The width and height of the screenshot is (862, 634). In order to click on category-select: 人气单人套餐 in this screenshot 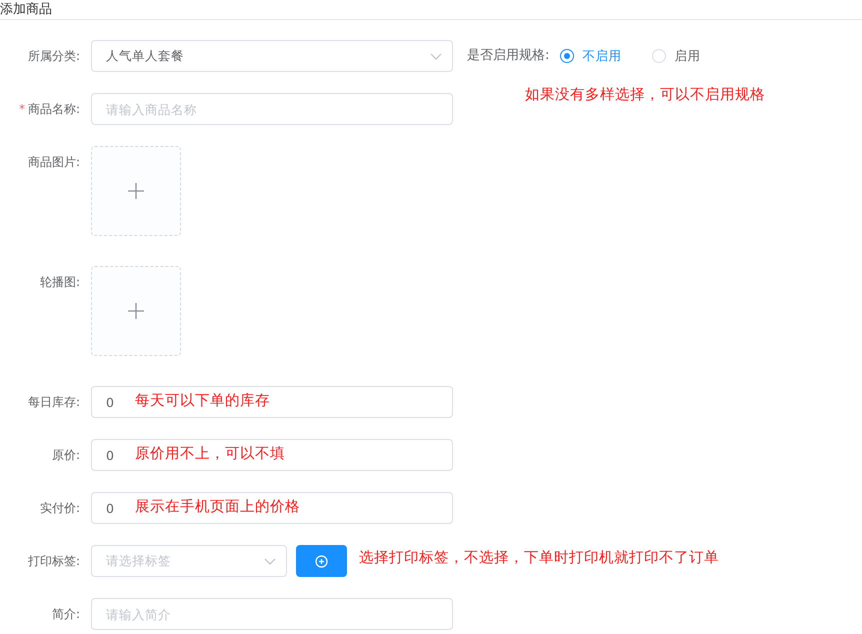, I will do `click(272, 56)`.